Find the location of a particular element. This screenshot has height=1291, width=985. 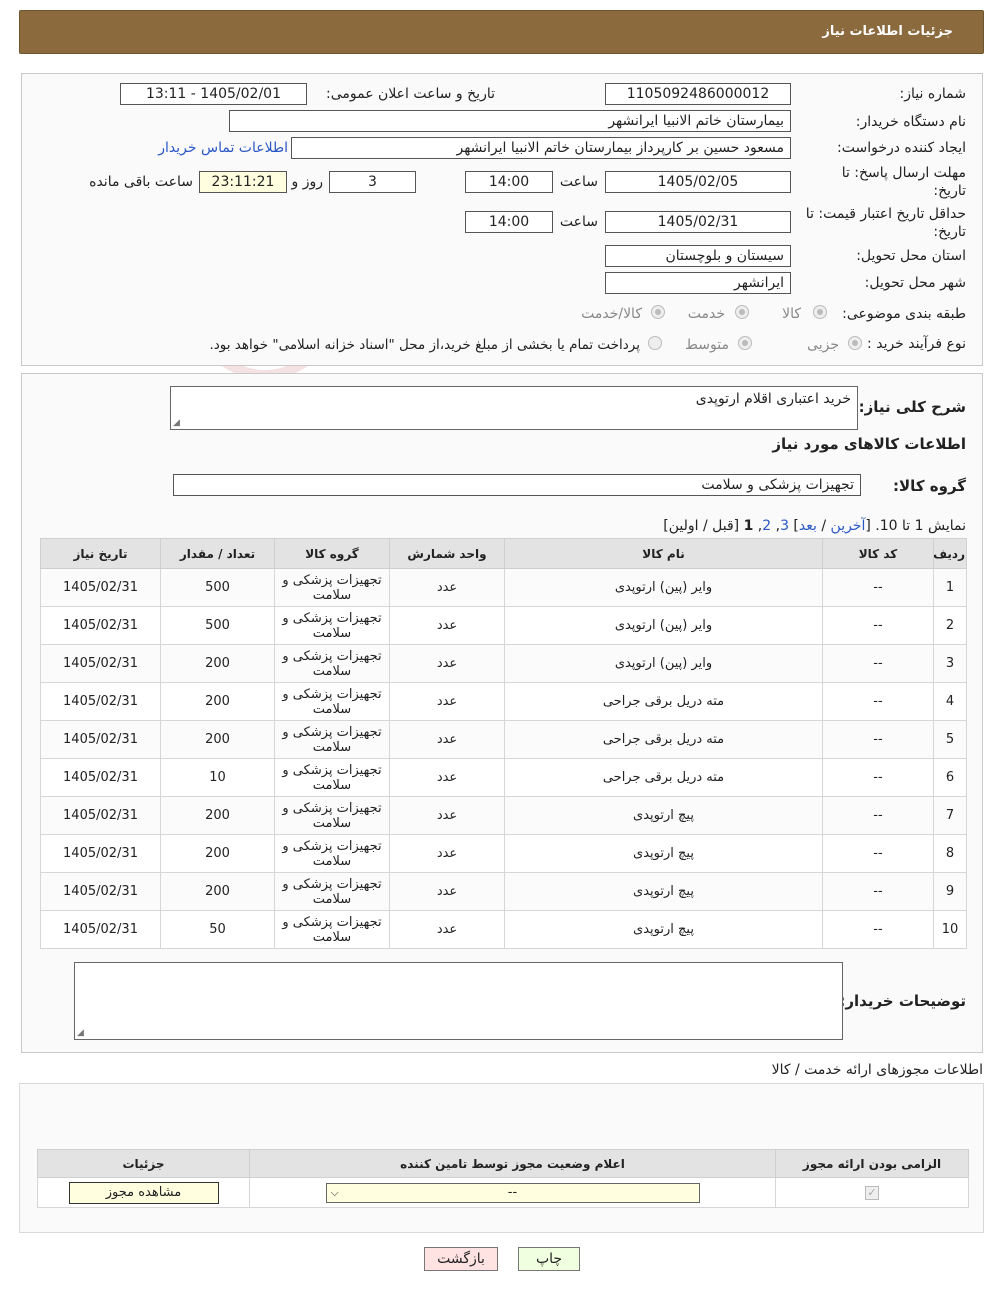

cell-row-number: 6 is located at coordinates (950, 777).